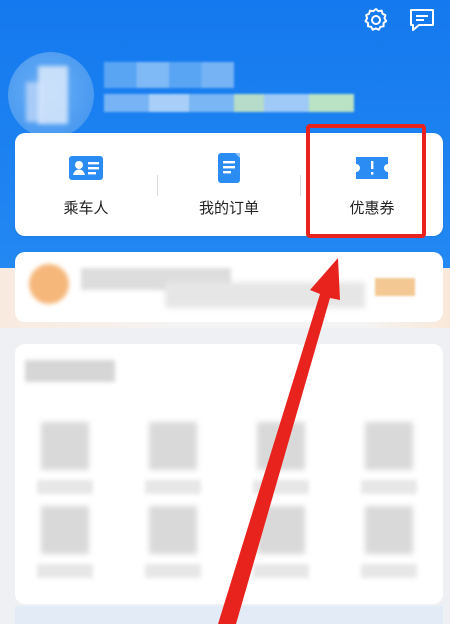  Describe the element at coordinates (366, 181) in the screenshot. I see `coupon-highlight-box` at that location.